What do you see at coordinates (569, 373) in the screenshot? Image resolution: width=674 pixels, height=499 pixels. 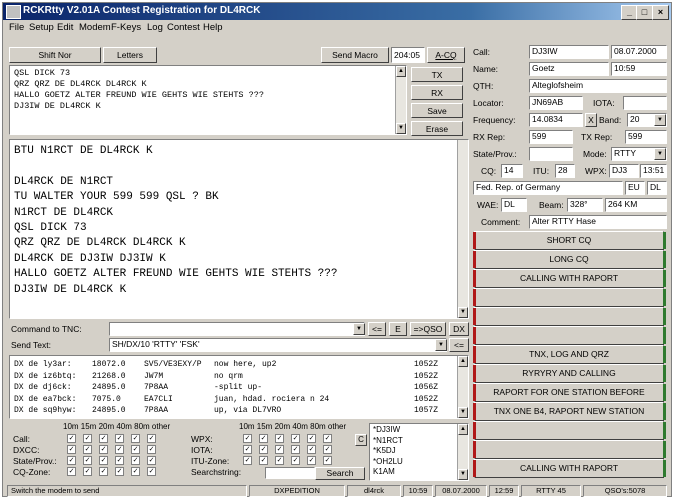 I see `macro-ryryry-calling: RYRYRY AND CALLING` at bounding box center [569, 373].